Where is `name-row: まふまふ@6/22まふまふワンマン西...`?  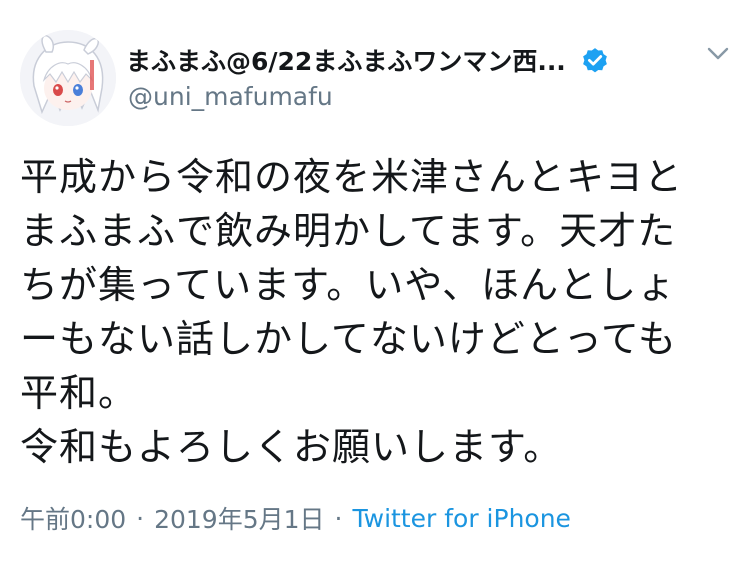 name-row: まふまふ@6/22まふまふワンマン西... is located at coordinates (406, 60).